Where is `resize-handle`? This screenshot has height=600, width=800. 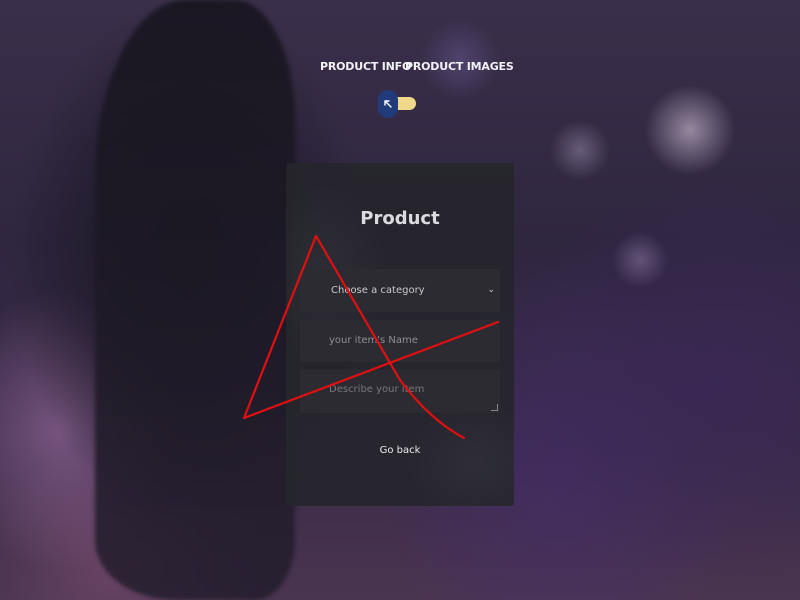
resize-handle is located at coordinates (494, 407).